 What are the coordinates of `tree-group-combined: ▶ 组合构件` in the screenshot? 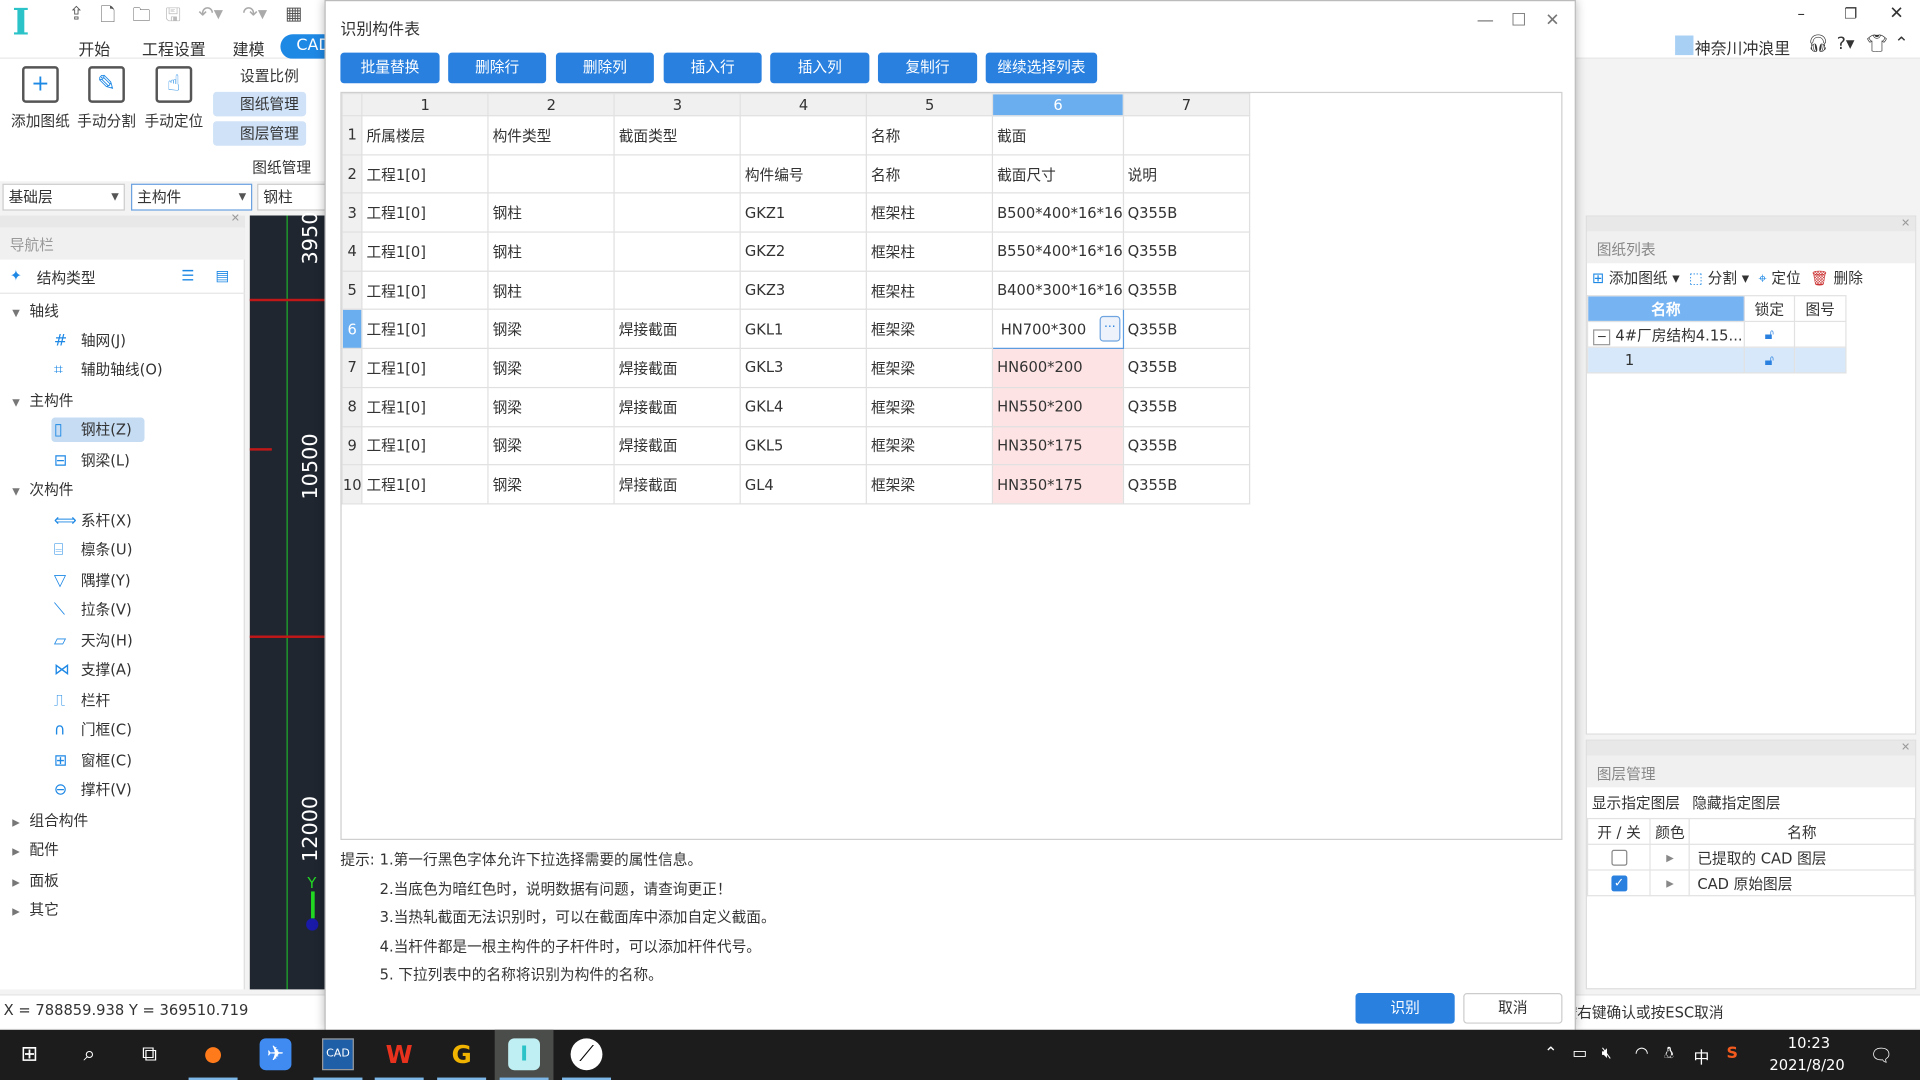 It's located at (50, 820).